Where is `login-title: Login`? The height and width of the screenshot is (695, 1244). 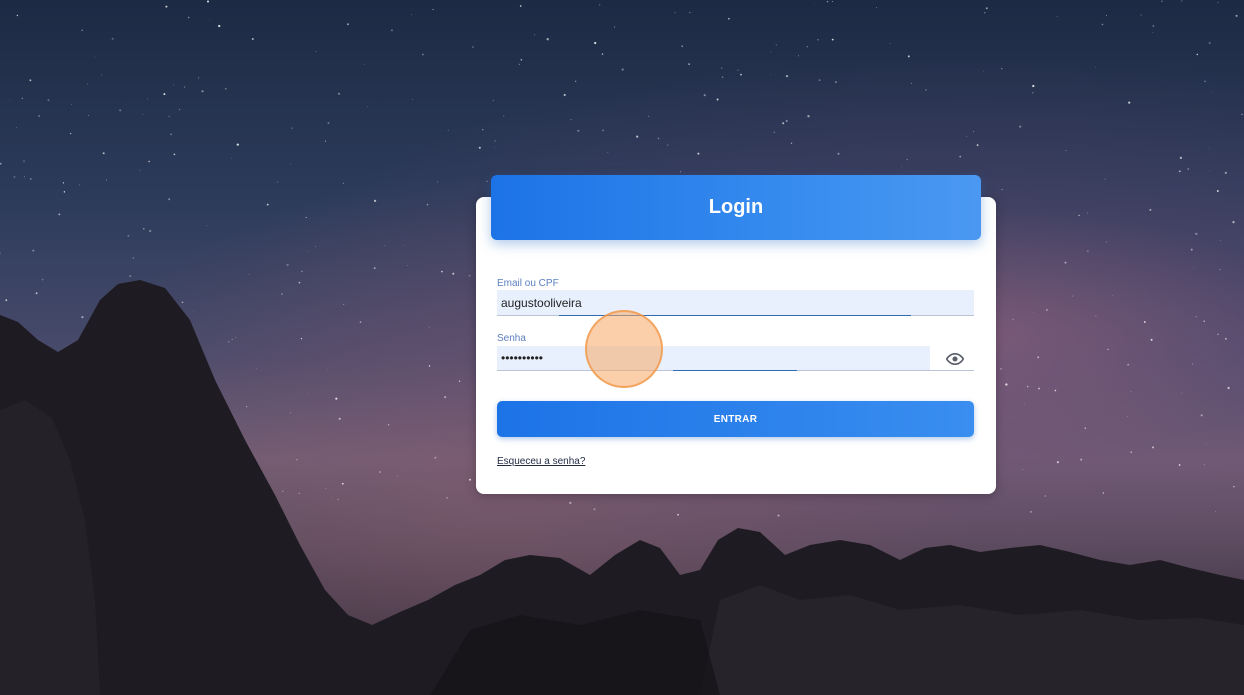 login-title: Login is located at coordinates (736, 207).